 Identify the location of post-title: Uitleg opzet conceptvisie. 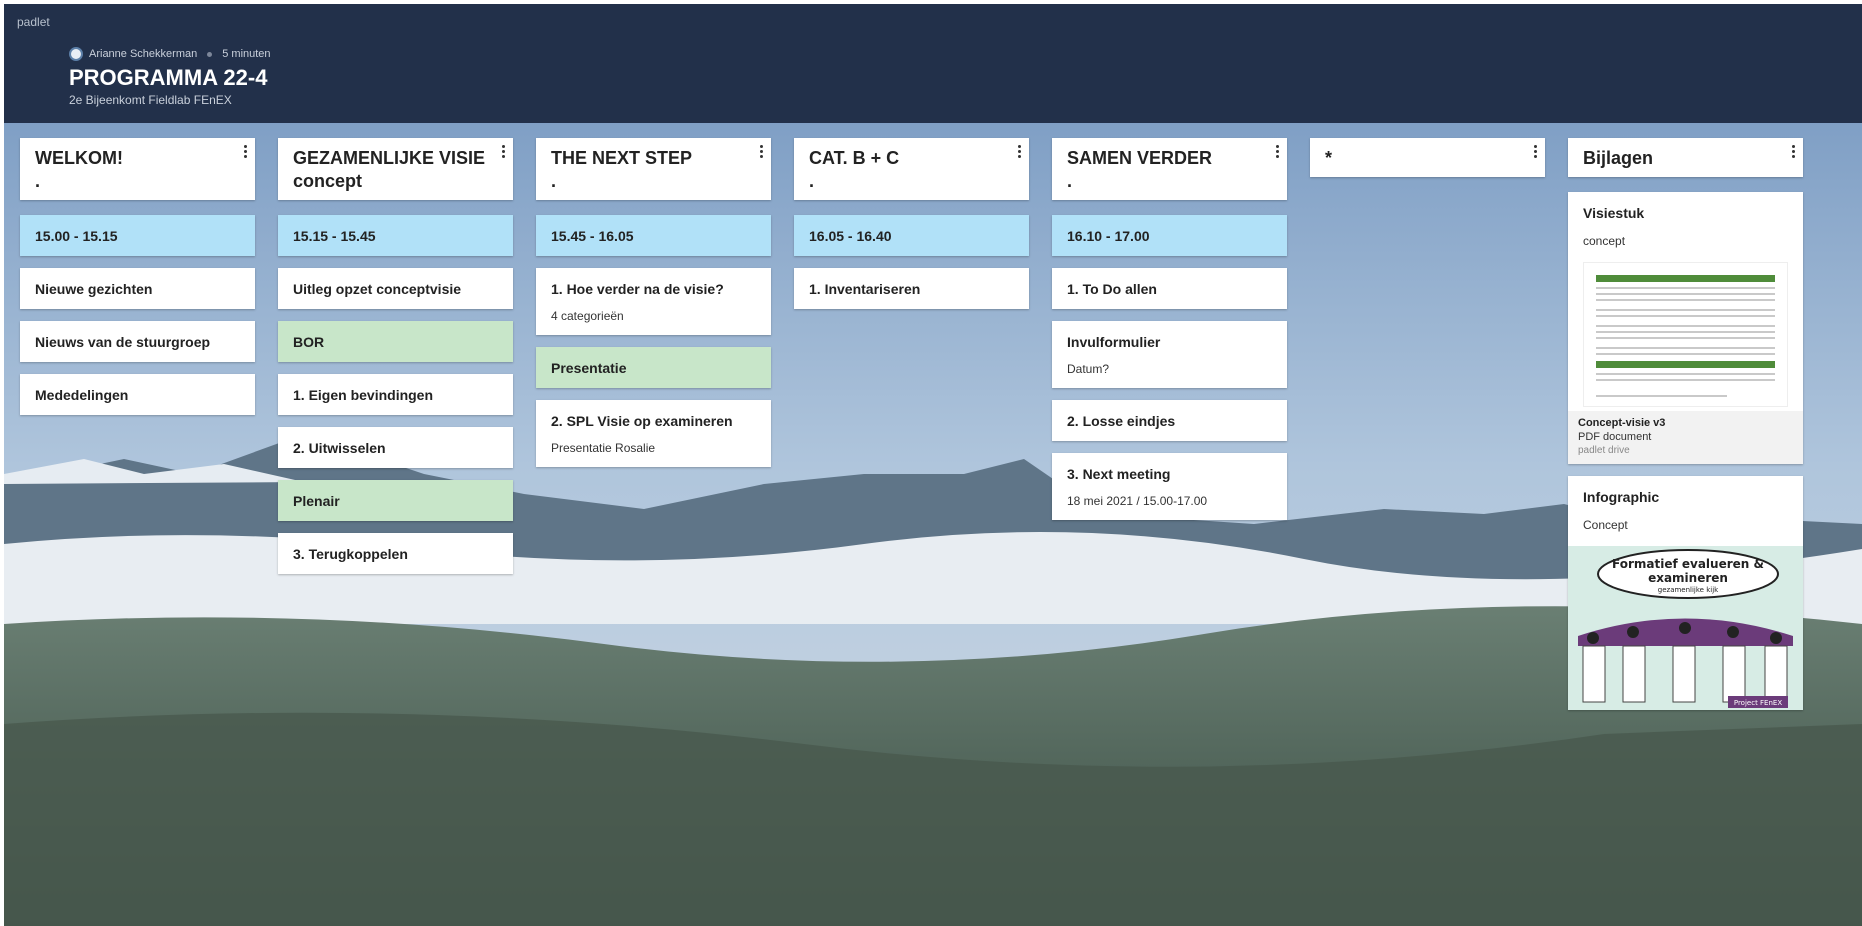
(377, 289).